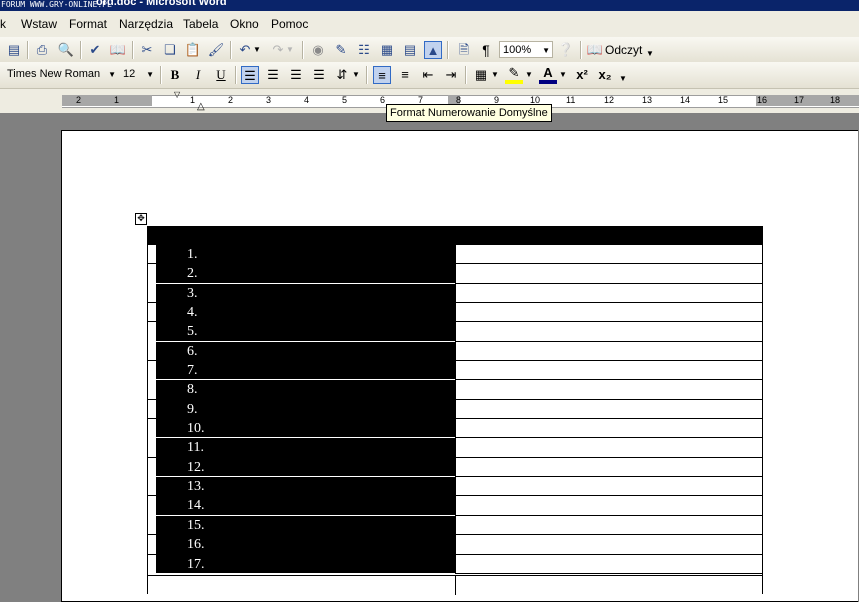 The width and height of the screenshot is (859, 602). What do you see at coordinates (193, 50) in the screenshot?
I see `paste-icon: 📋` at bounding box center [193, 50].